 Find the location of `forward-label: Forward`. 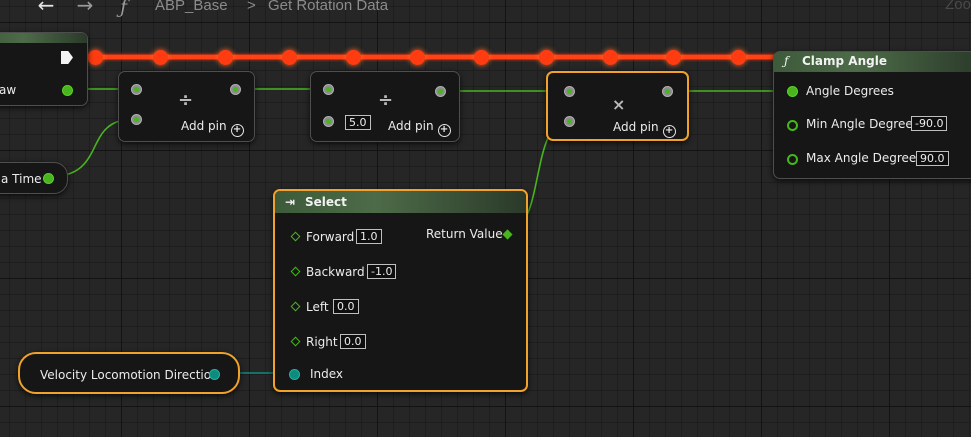

forward-label: Forward is located at coordinates (330, 237).